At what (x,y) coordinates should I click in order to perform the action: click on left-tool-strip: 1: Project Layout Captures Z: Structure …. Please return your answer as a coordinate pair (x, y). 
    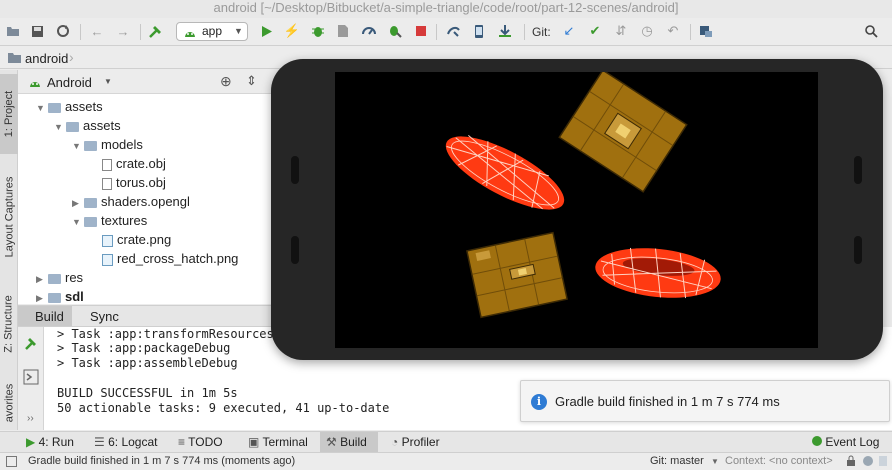
    Looking at the image, I should click on (9, 250).